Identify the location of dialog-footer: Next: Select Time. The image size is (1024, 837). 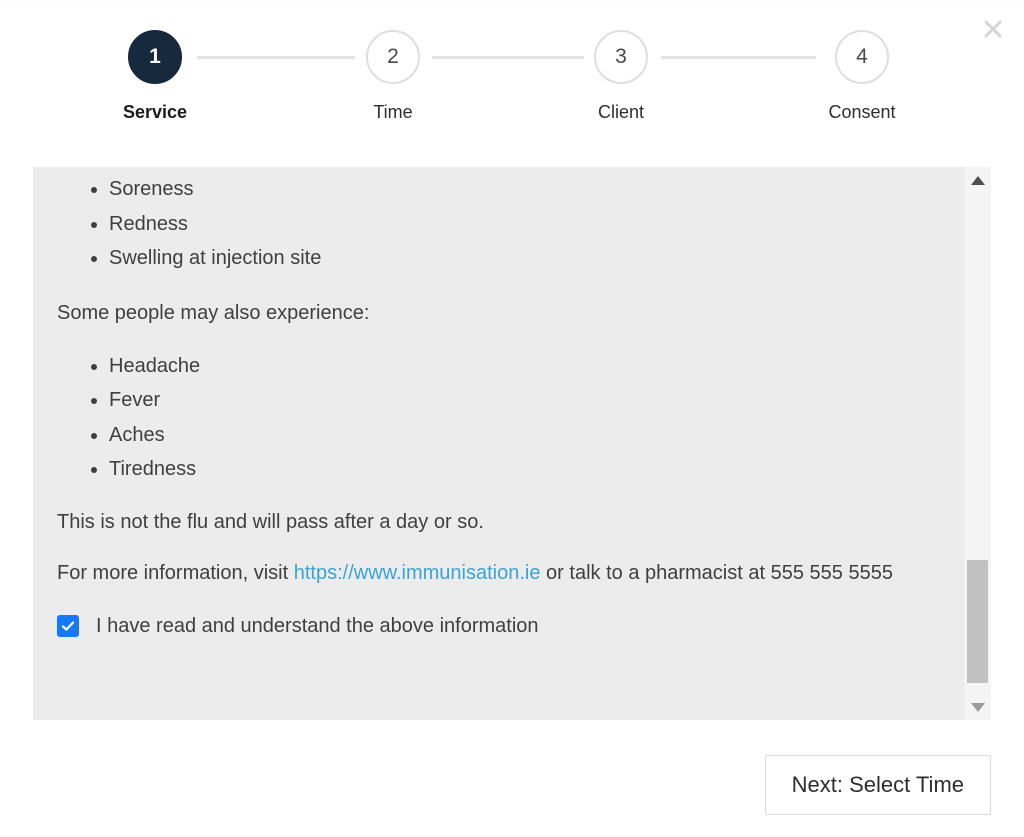
(512, 786).